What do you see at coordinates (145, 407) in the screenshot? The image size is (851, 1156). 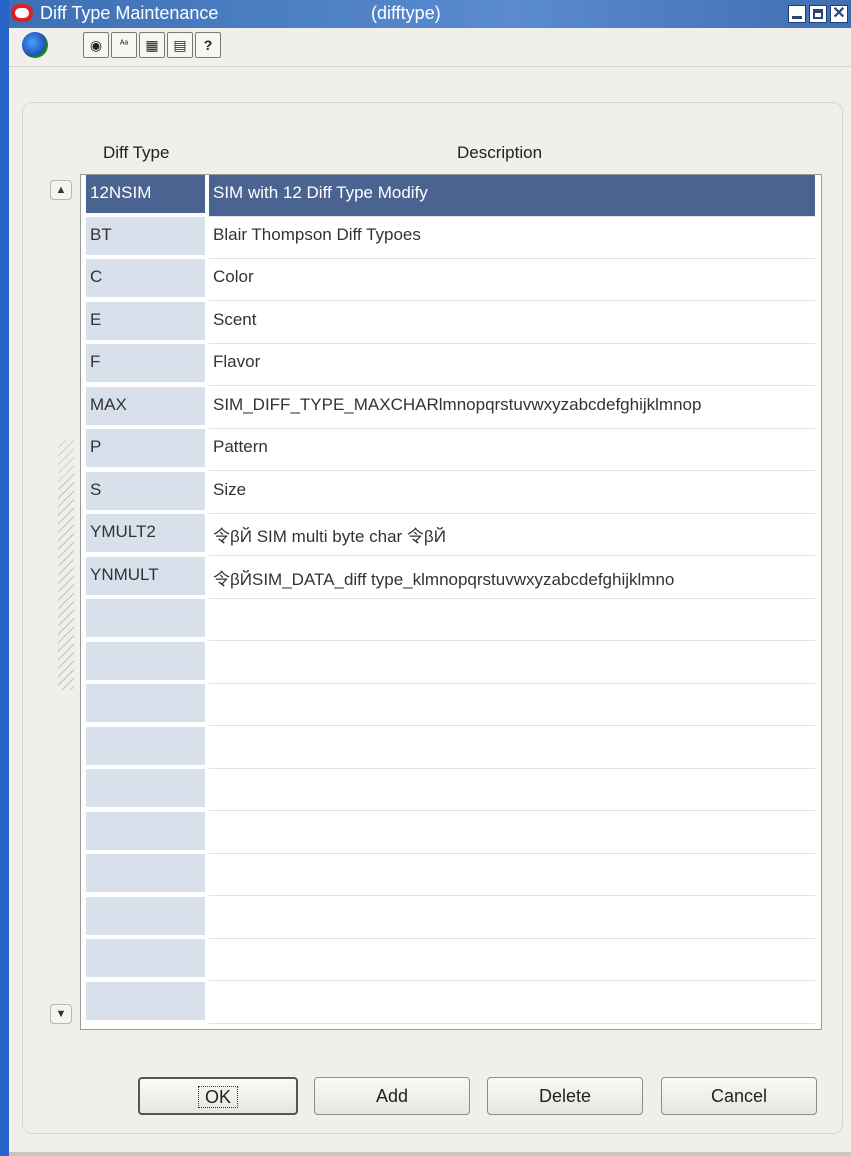 I see `diff-type-cell: MAX` at bounding box center [145, 407].